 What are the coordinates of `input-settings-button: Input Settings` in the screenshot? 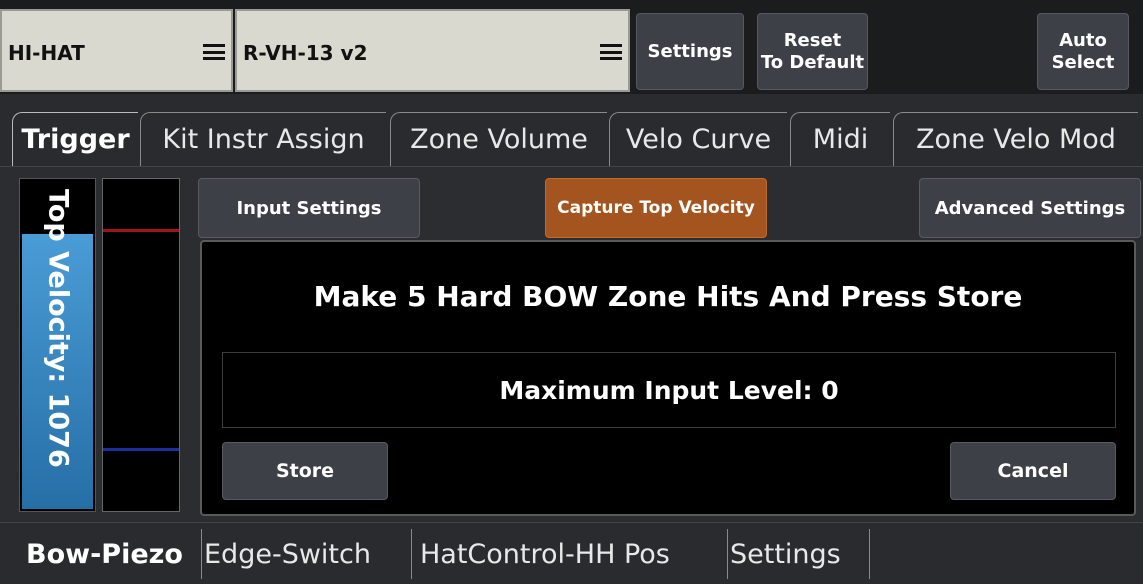 It's located at (309, 208).